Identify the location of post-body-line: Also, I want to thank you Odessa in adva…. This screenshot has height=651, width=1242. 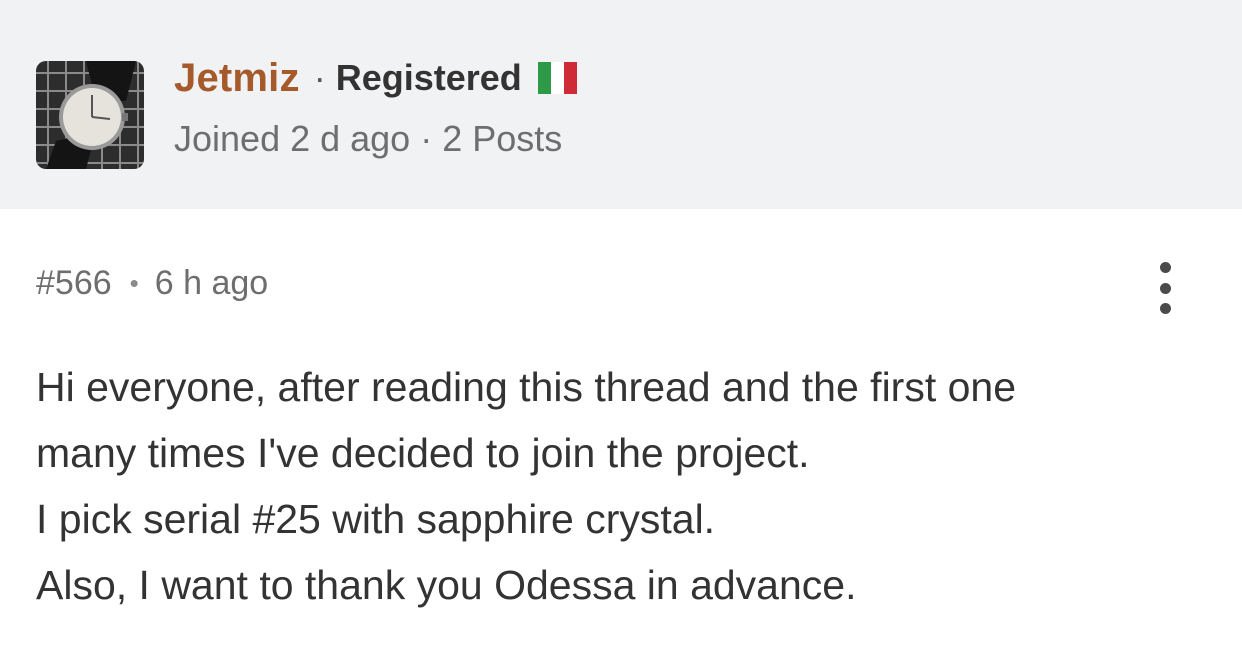
(446, 585).